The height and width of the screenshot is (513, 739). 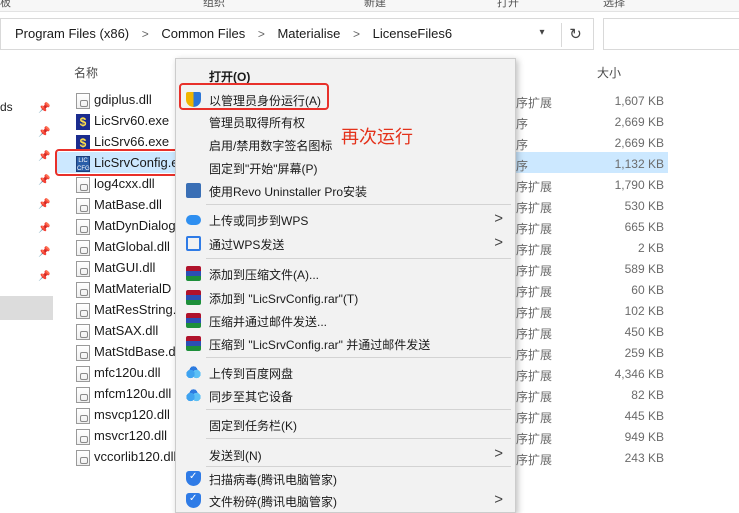 I want to click on menu-item-scan-virus: 扫描病毒(腾讯电脑管家), so click(x=345, y=478).